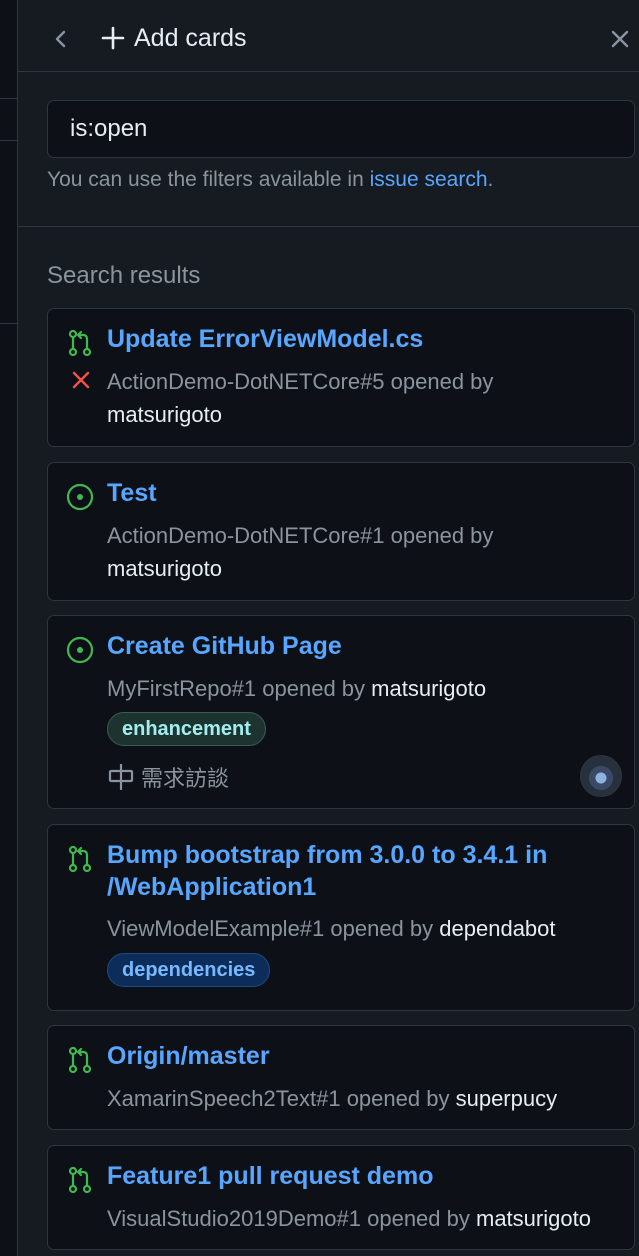 The width and height of the screenshot is (639, 1256). Describe the element at coordinates (367, 688) in the screenshot. I see `card-meta: MyFirstRepo#1 opened by matsurigoto` at that location.